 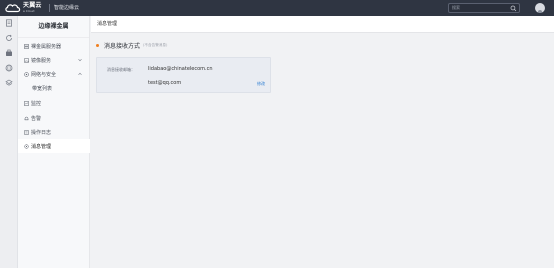 What do you see at coordinates (480, 8) in the screenshot?
I see `search-input` at bounding box center [480, 8].